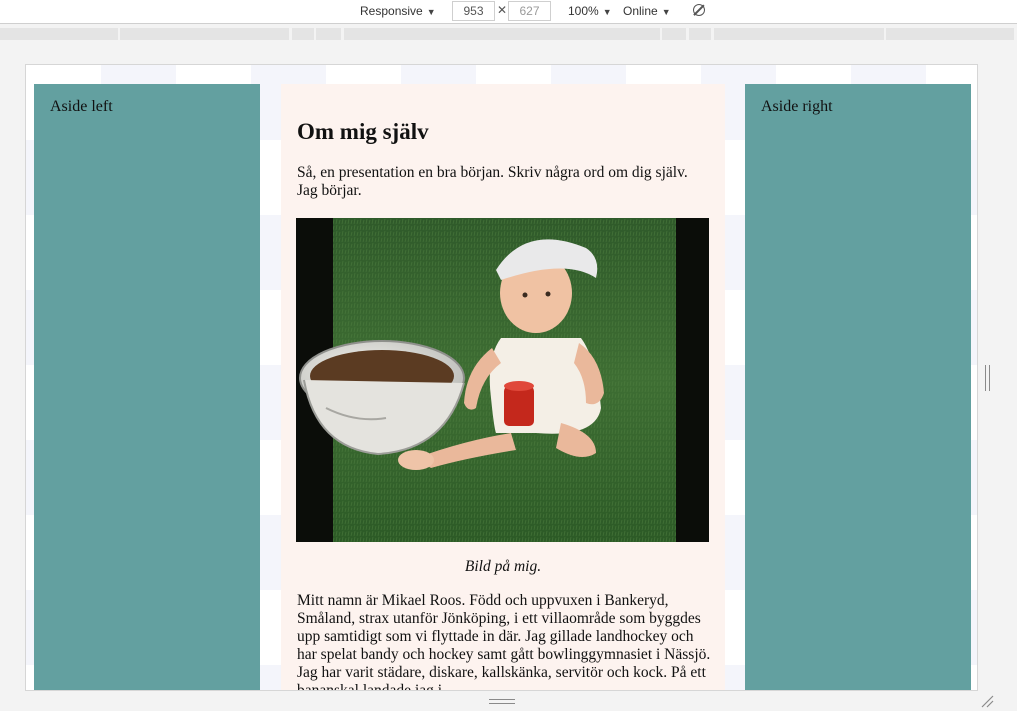  I want to click on photo-caption: Bild på mig., so click(503, 566).